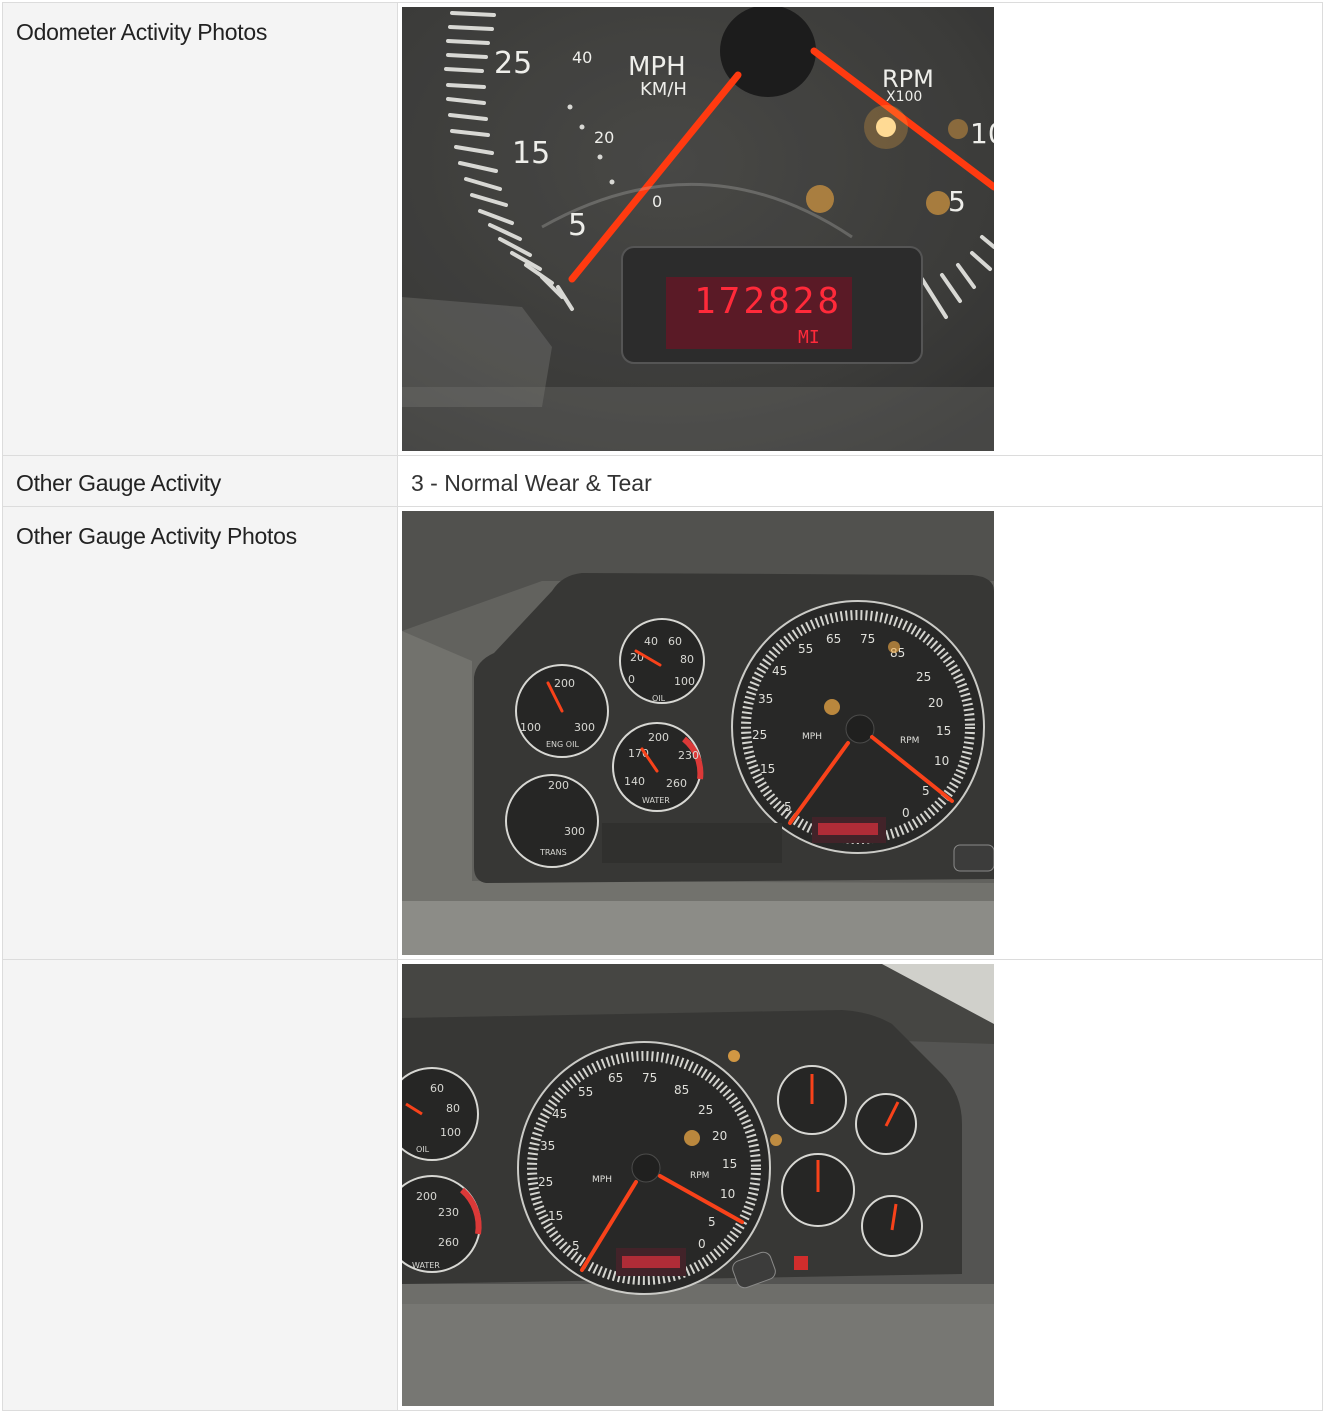 The height and width of the screenshot is (1411, 1324). Describe the element at coordinates (657, 67) in the screenshot. I see `mph-label: MPH` at that location.